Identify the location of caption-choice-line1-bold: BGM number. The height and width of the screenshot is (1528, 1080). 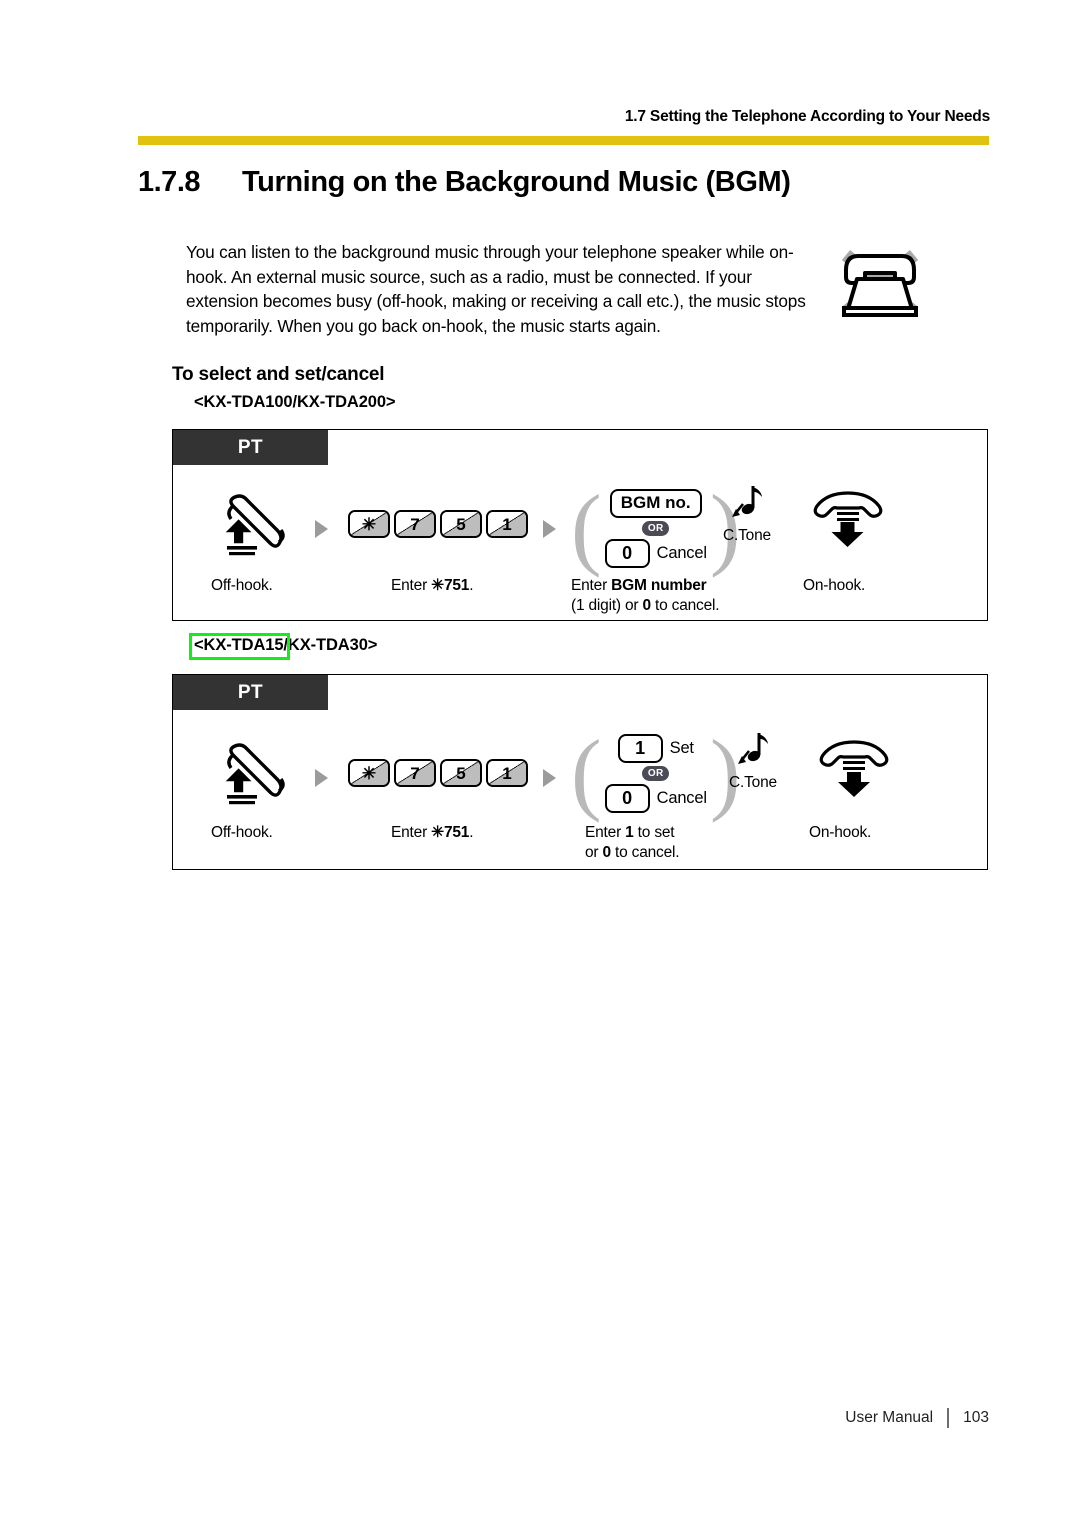
(659, 585).